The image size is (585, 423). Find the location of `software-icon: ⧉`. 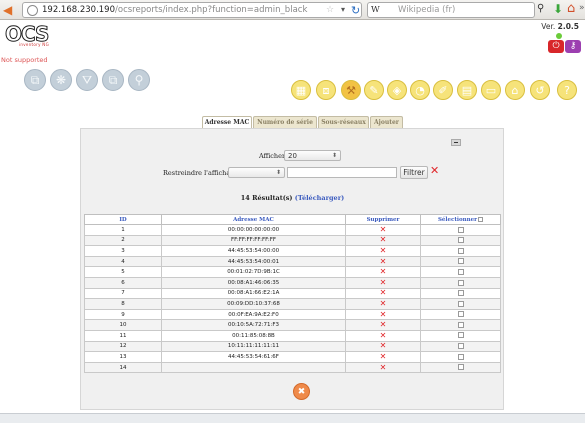

software-icon: ⧉ is located at coordinates (113, 80).